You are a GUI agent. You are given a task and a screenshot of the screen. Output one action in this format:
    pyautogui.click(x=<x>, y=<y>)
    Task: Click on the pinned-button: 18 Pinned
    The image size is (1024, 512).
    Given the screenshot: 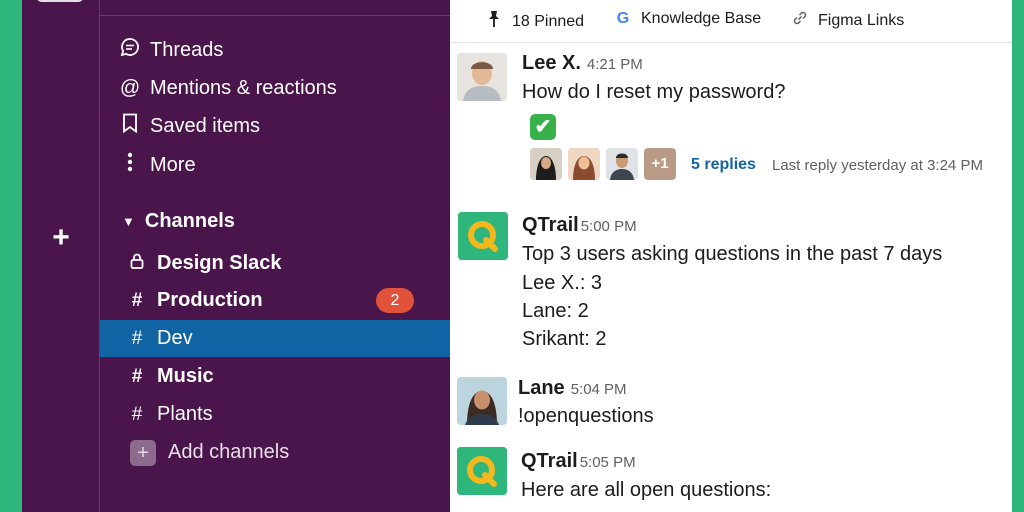 What is the action you would take?
    pyautogui.click(x=534, y=21)
    